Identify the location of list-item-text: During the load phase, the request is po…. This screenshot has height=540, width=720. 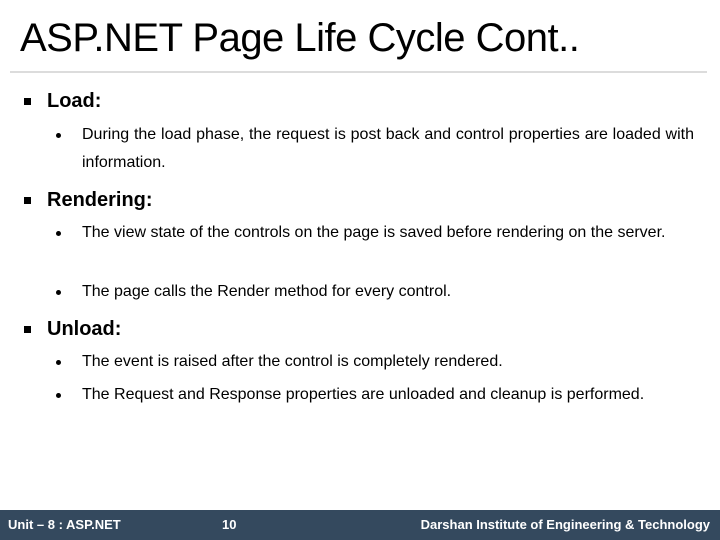
(388, 148).